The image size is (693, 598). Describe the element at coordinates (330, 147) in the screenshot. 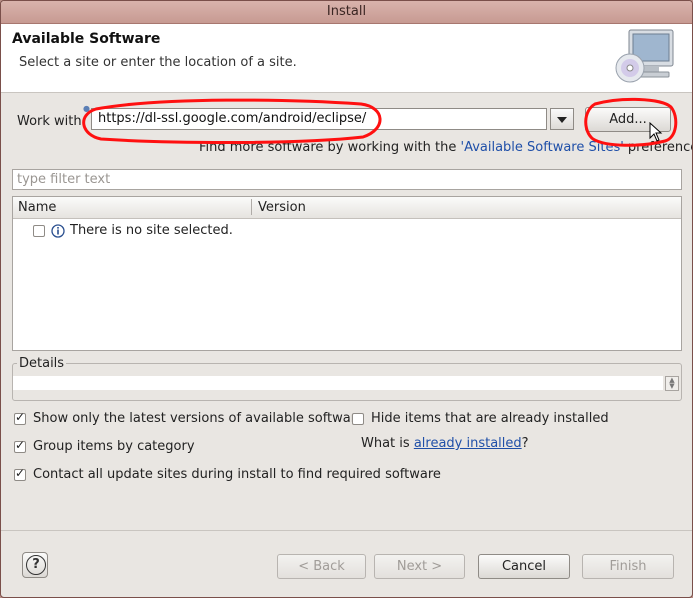

I see `find-more-prefix: Find more software by working with the` at that location.